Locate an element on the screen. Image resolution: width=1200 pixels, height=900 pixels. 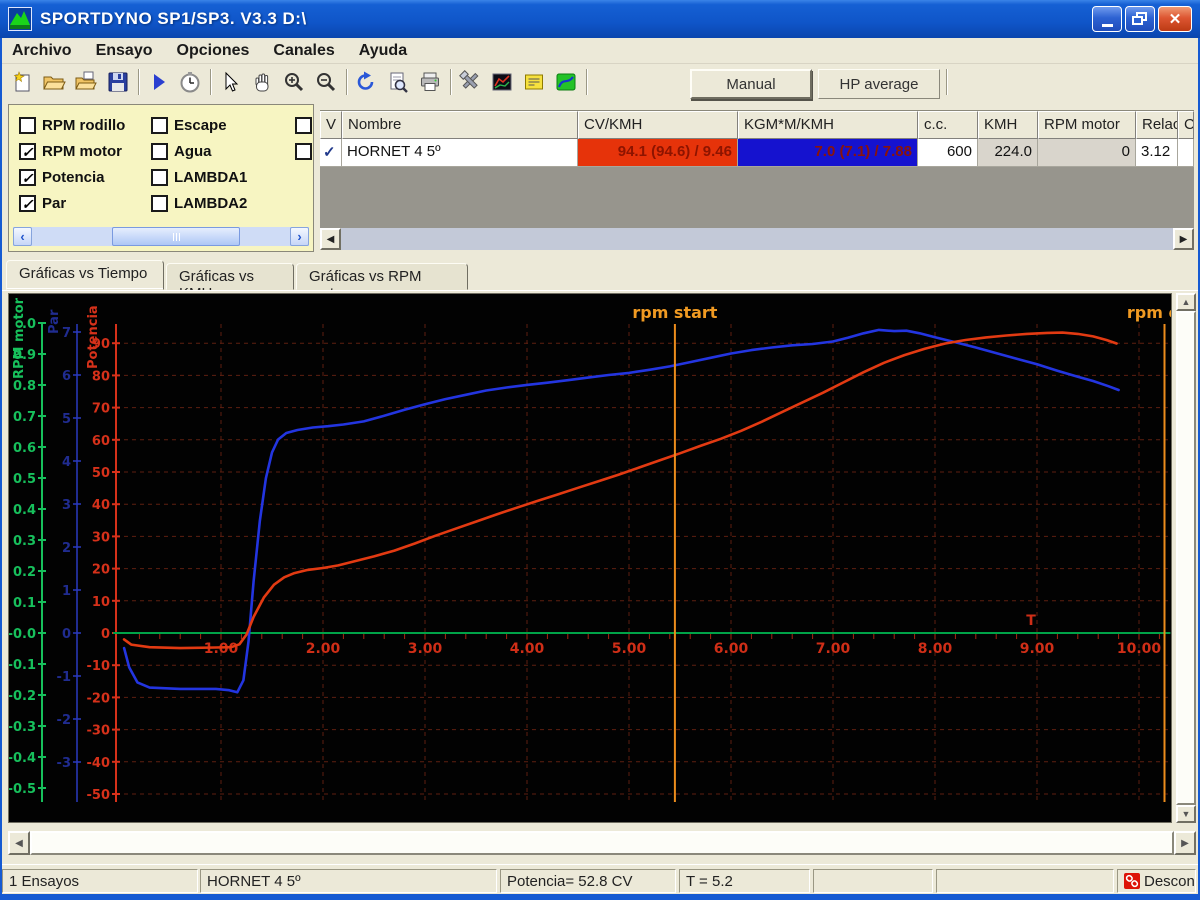
col-header-nombre: Nombre is located at coordinates (460, 125).